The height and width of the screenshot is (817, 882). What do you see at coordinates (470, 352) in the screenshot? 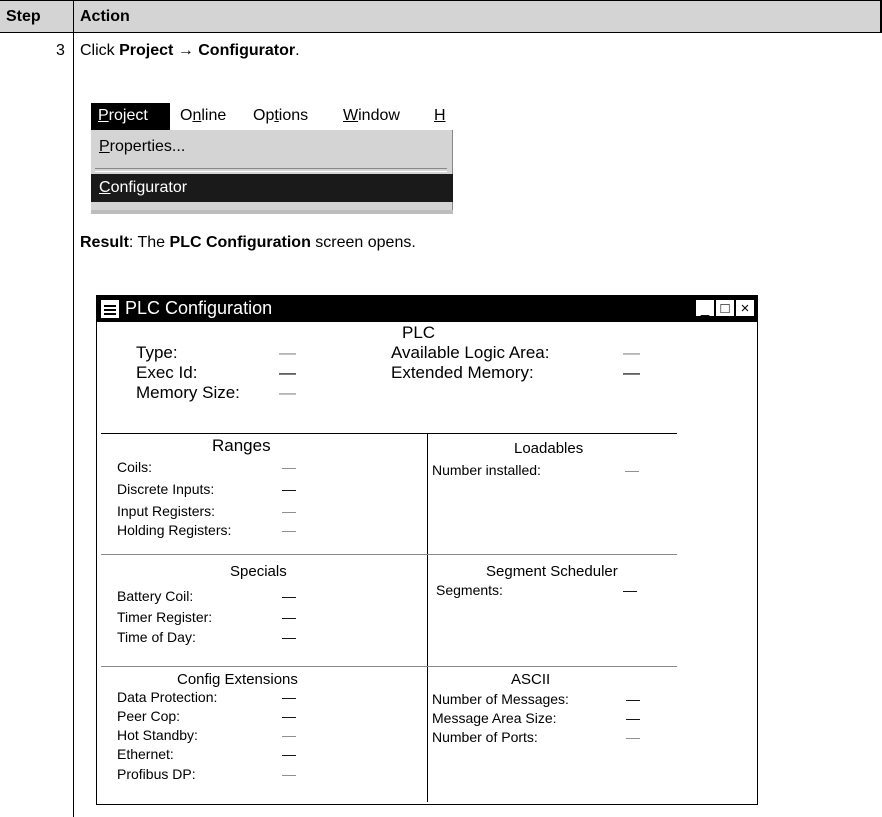
I see `plc-available-logic-label: Available Logic Area:` at bounding box center [470, 352].